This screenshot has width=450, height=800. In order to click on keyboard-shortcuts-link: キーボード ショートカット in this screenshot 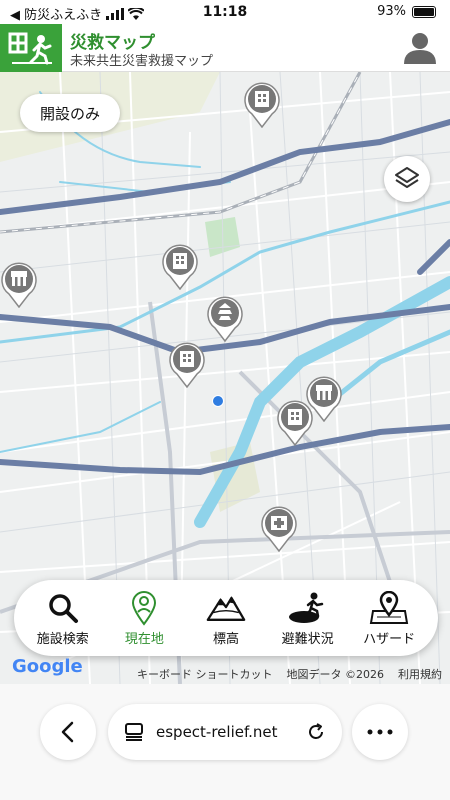, I will do `click(205, 674)`.